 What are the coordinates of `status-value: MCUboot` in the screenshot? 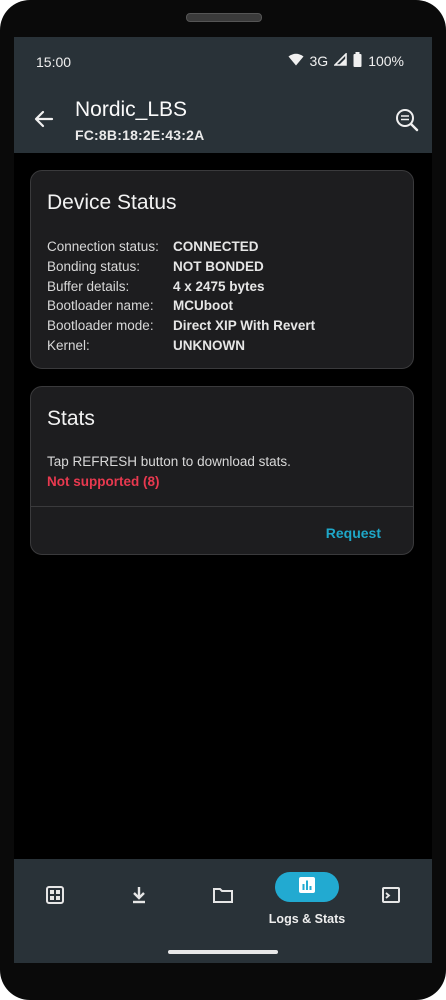 It's located at (203, 306).